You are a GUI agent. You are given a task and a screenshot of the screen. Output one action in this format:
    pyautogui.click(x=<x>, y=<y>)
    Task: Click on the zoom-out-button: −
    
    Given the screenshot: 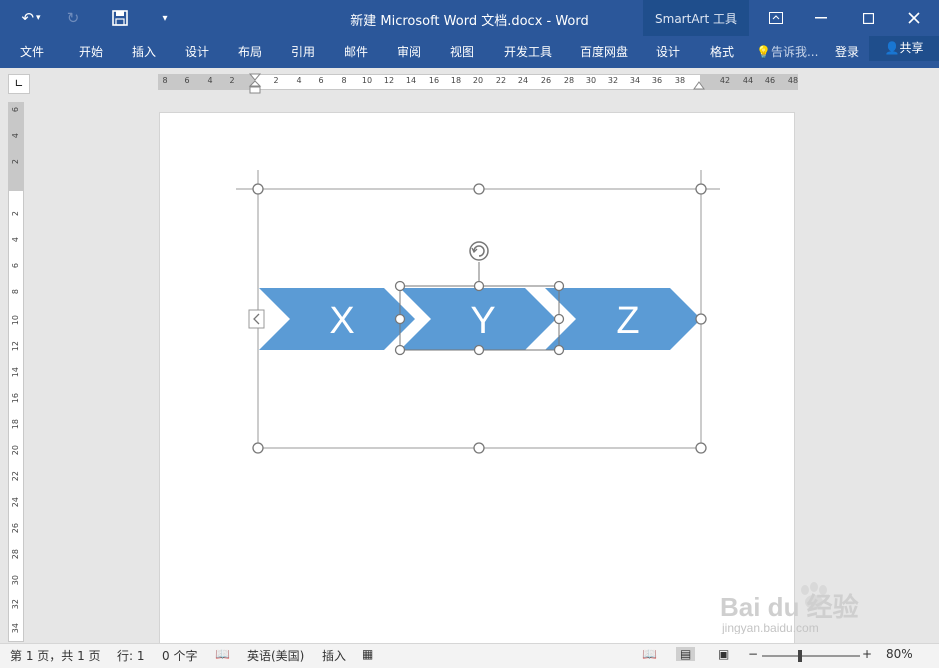 What is the action you would take?
    pyautogui.click(x=753, y=654)
    